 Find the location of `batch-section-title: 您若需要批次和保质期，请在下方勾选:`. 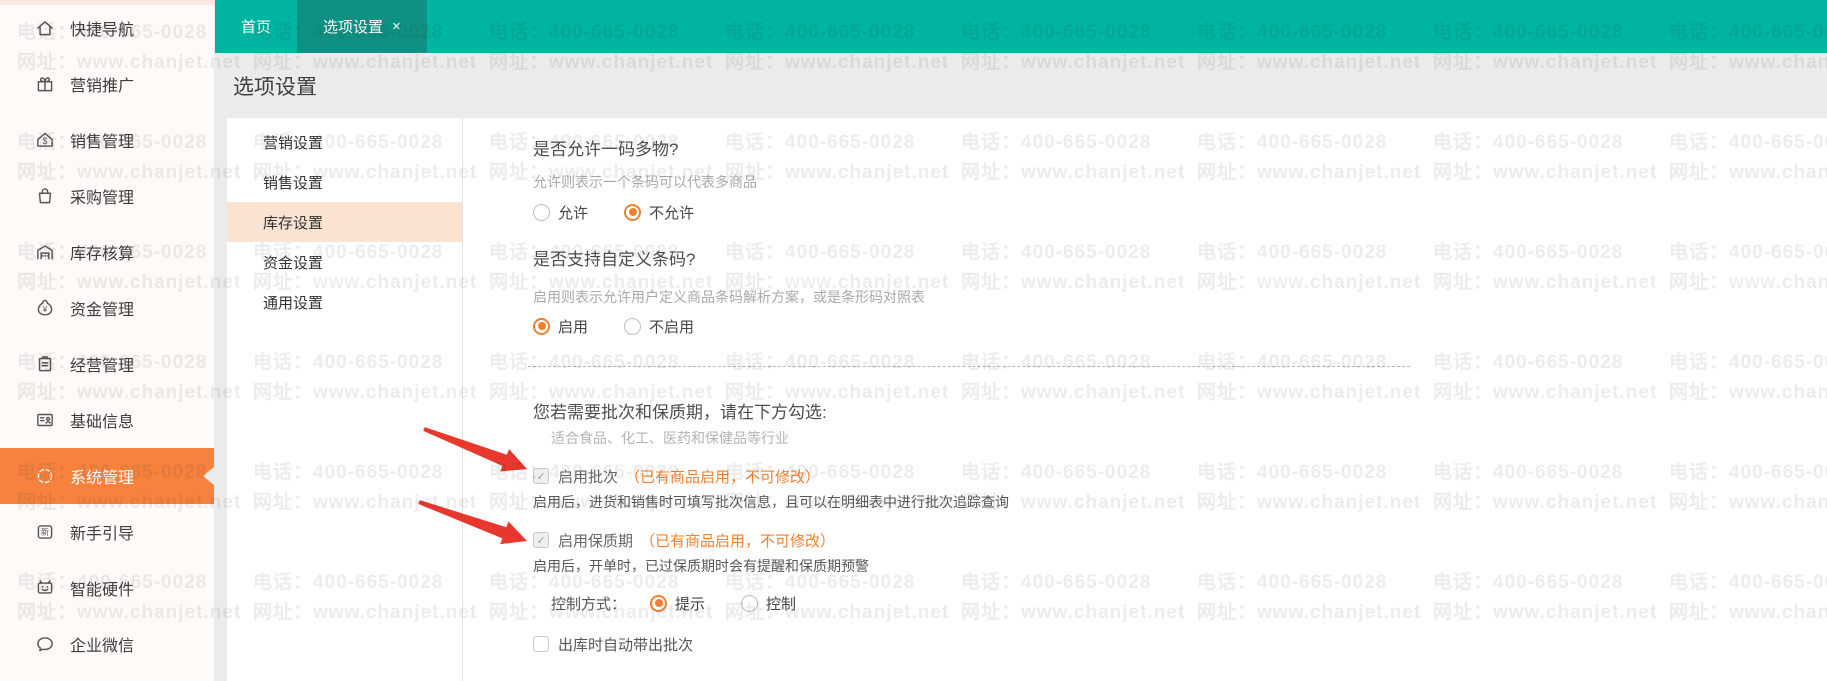

batch-section-title: 您若需要批次和保质期，请在下方勾选: is located at coordinates (680, 412).